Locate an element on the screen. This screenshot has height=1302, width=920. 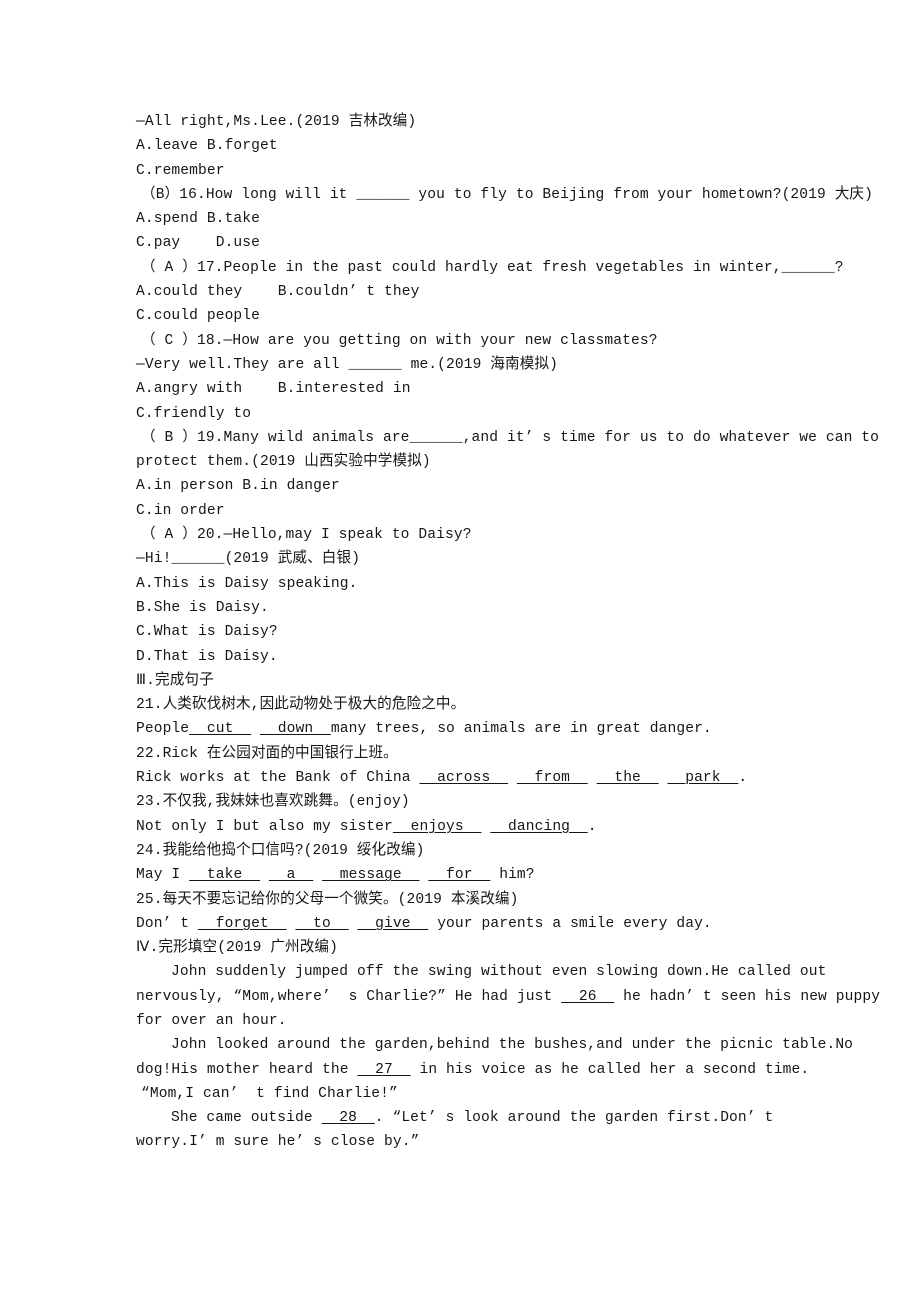
text-run: Ⅳ.完形填空(2019 广州改编) is located at coordinates (237, 948).